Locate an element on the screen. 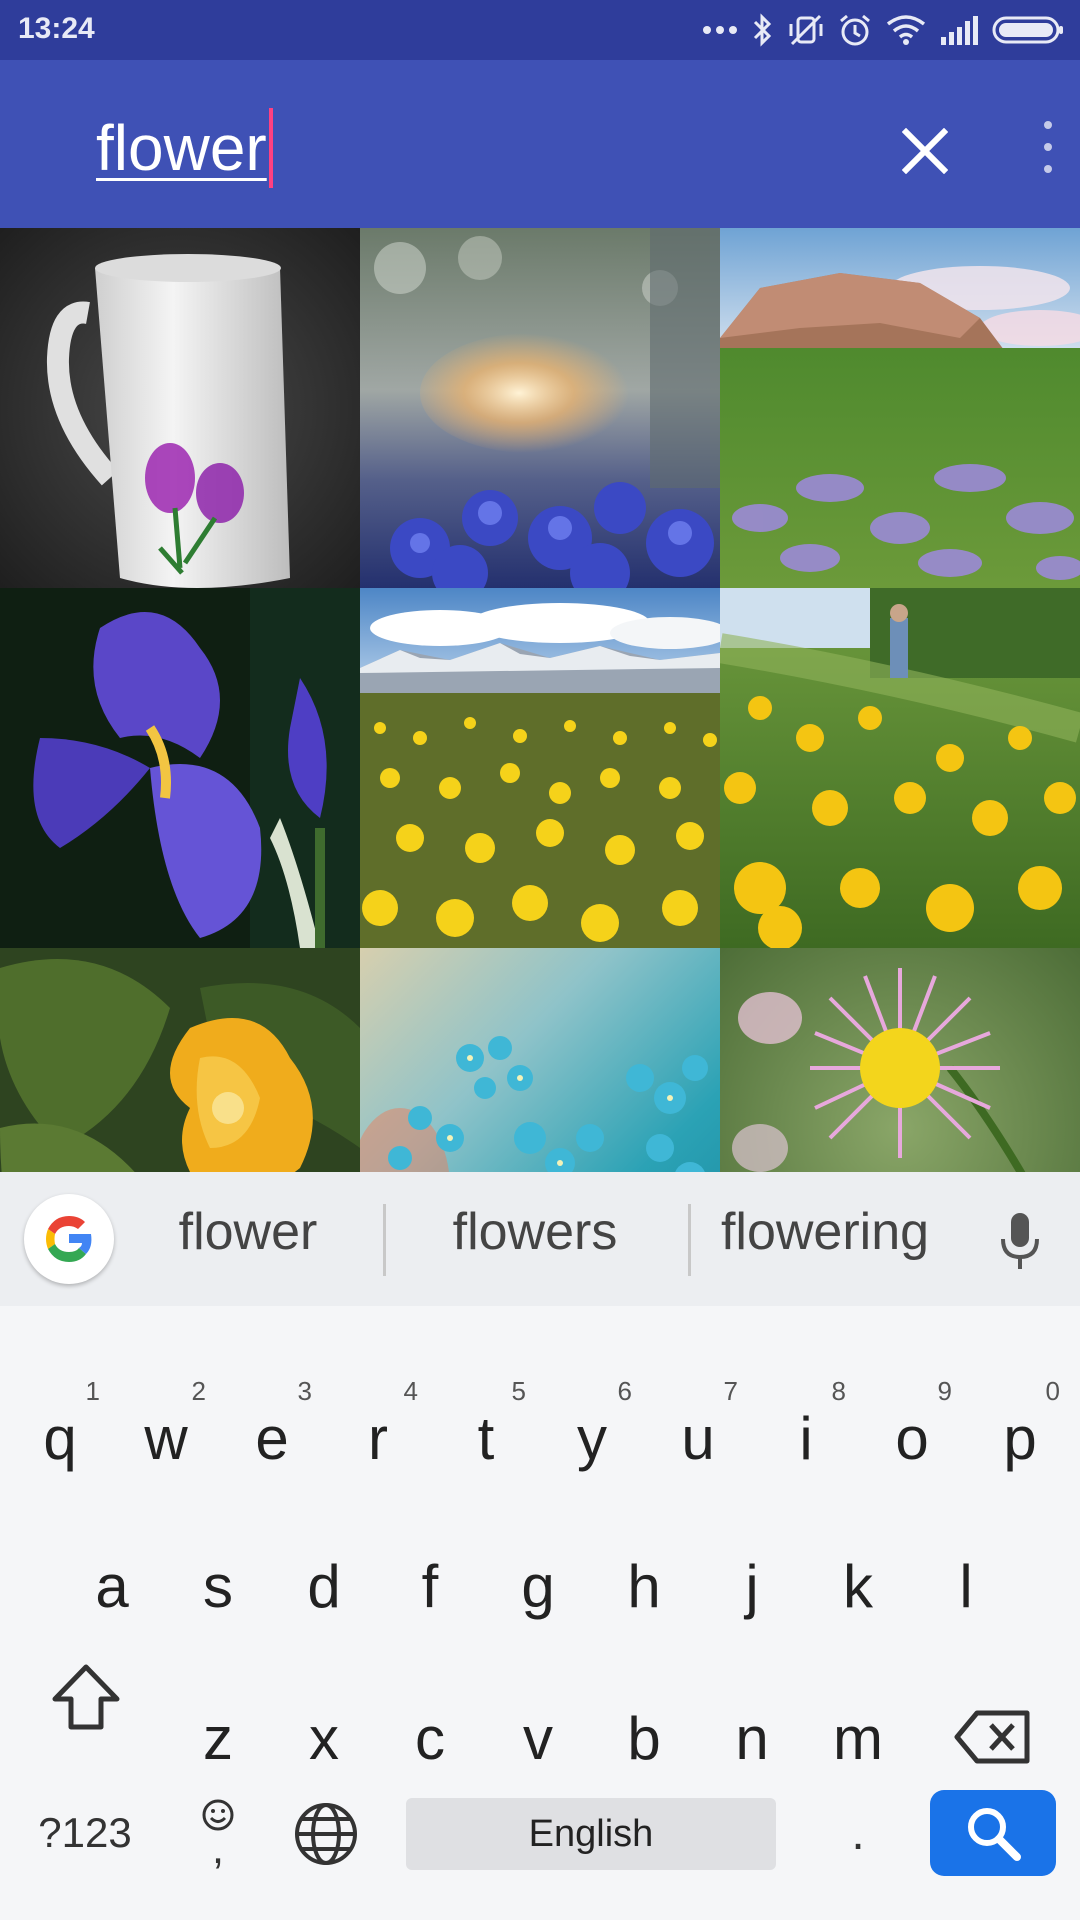 The image size is (1080, 1920). key-label: i is located at coordinates (806, 1438).